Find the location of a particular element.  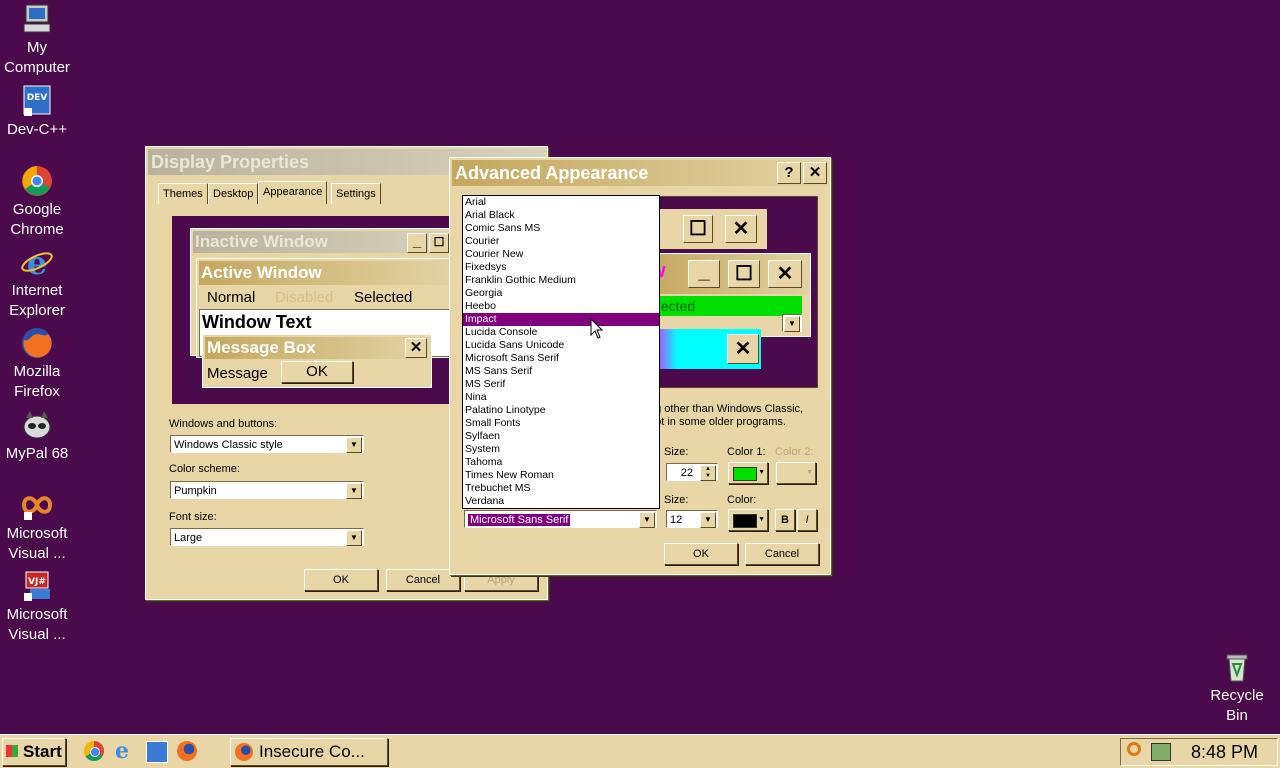

font-option: Courier is located at coordinates (561, 241).